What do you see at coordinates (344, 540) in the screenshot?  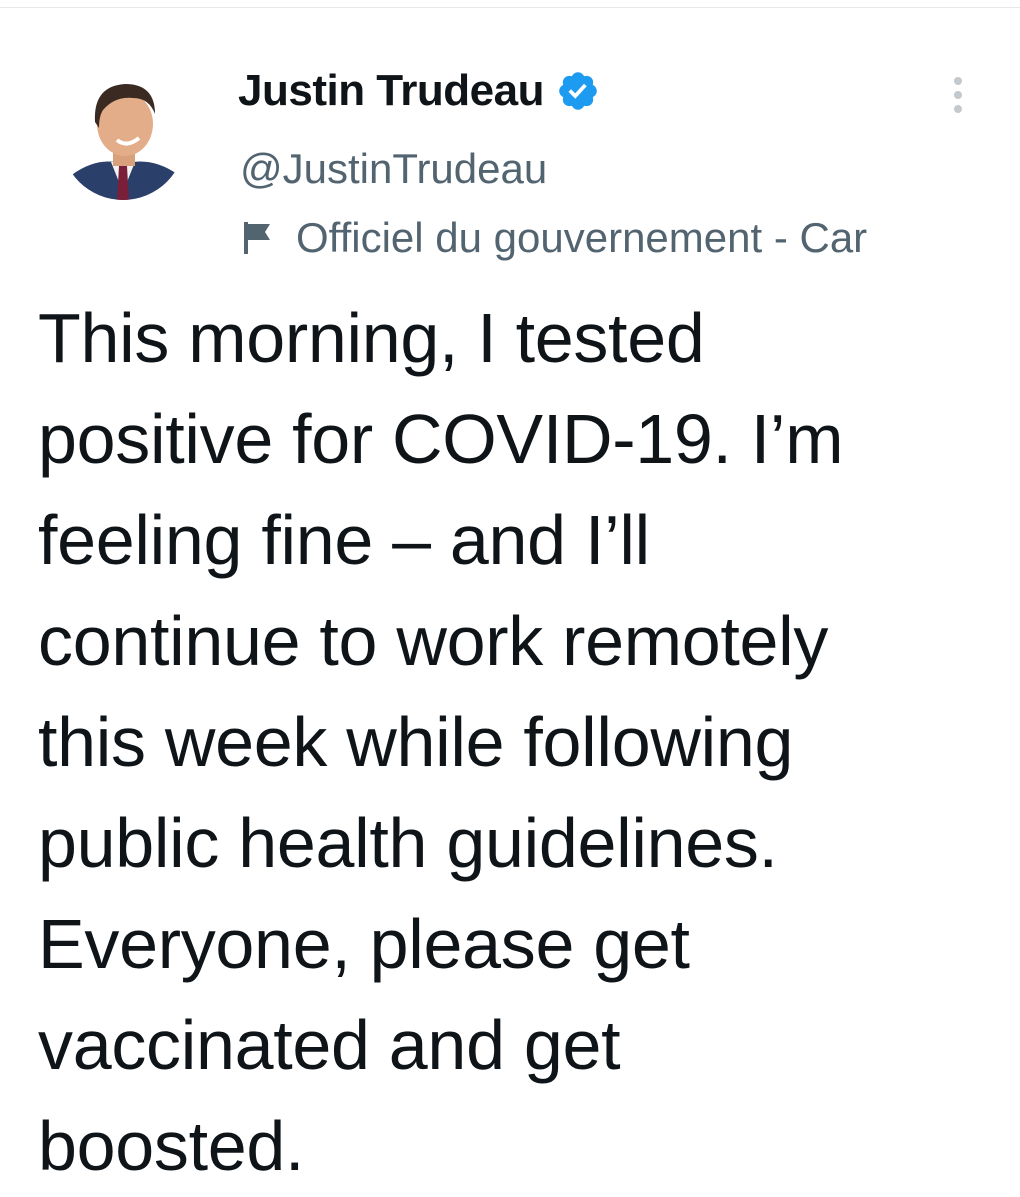 I see `tweet-text-line: feeling fine – and I’ll` at bounding box center [344, 540].